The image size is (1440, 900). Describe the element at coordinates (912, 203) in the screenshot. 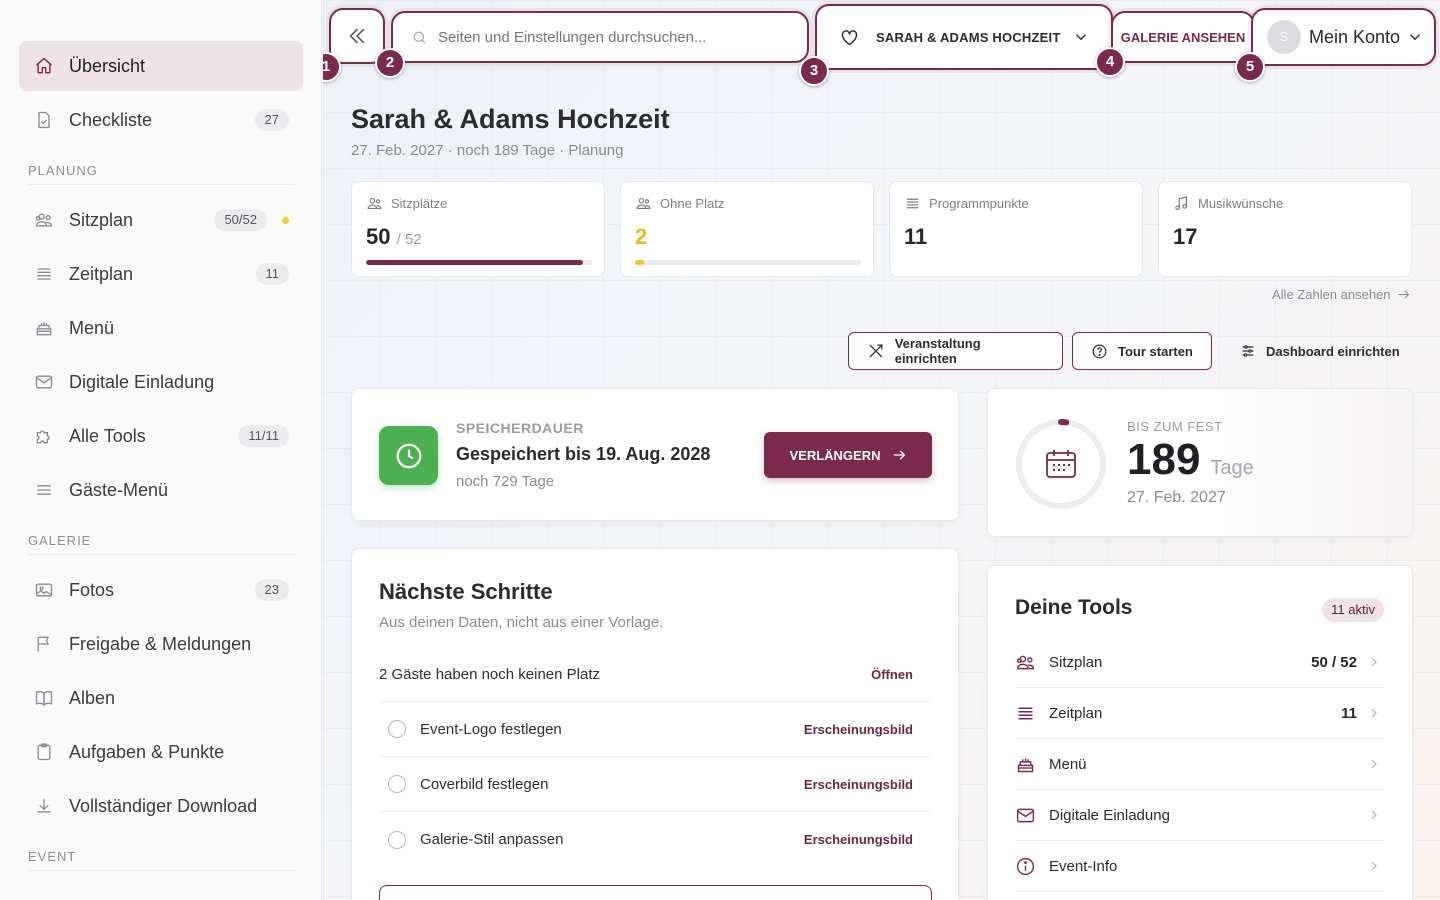

I see `list-icon` at that location.